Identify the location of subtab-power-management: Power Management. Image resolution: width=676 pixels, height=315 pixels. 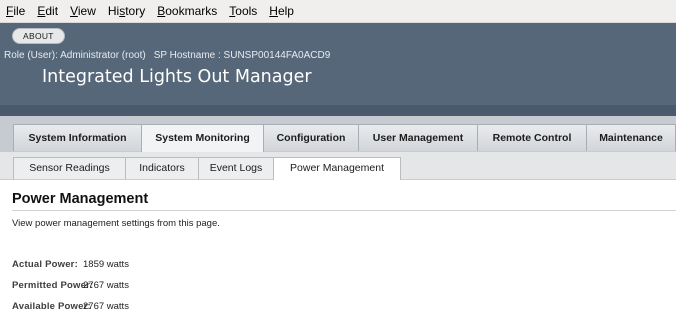
(337, 168).